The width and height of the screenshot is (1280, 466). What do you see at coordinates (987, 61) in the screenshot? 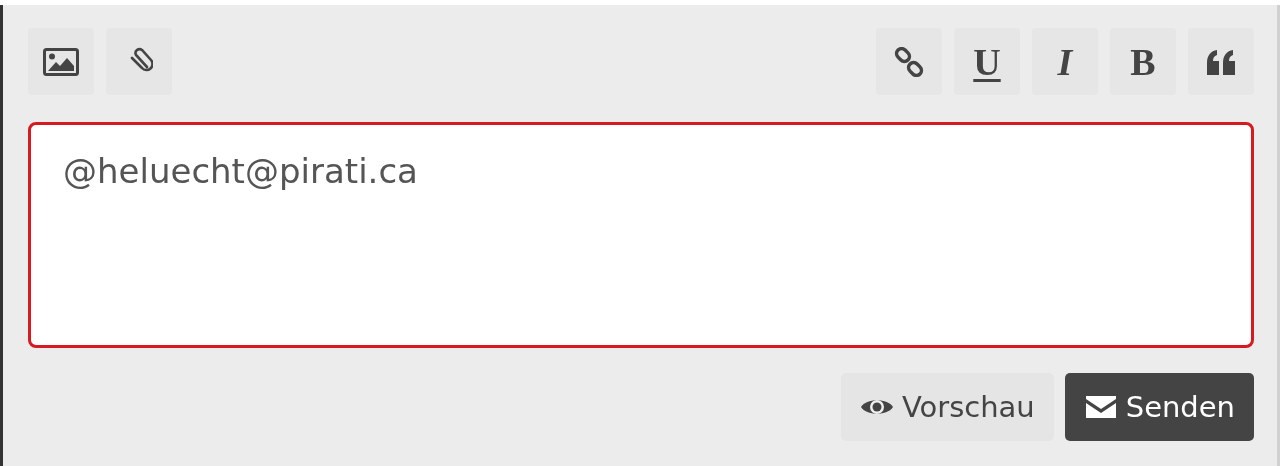
I see `underline-button: U` at bounding box center [987, 61].